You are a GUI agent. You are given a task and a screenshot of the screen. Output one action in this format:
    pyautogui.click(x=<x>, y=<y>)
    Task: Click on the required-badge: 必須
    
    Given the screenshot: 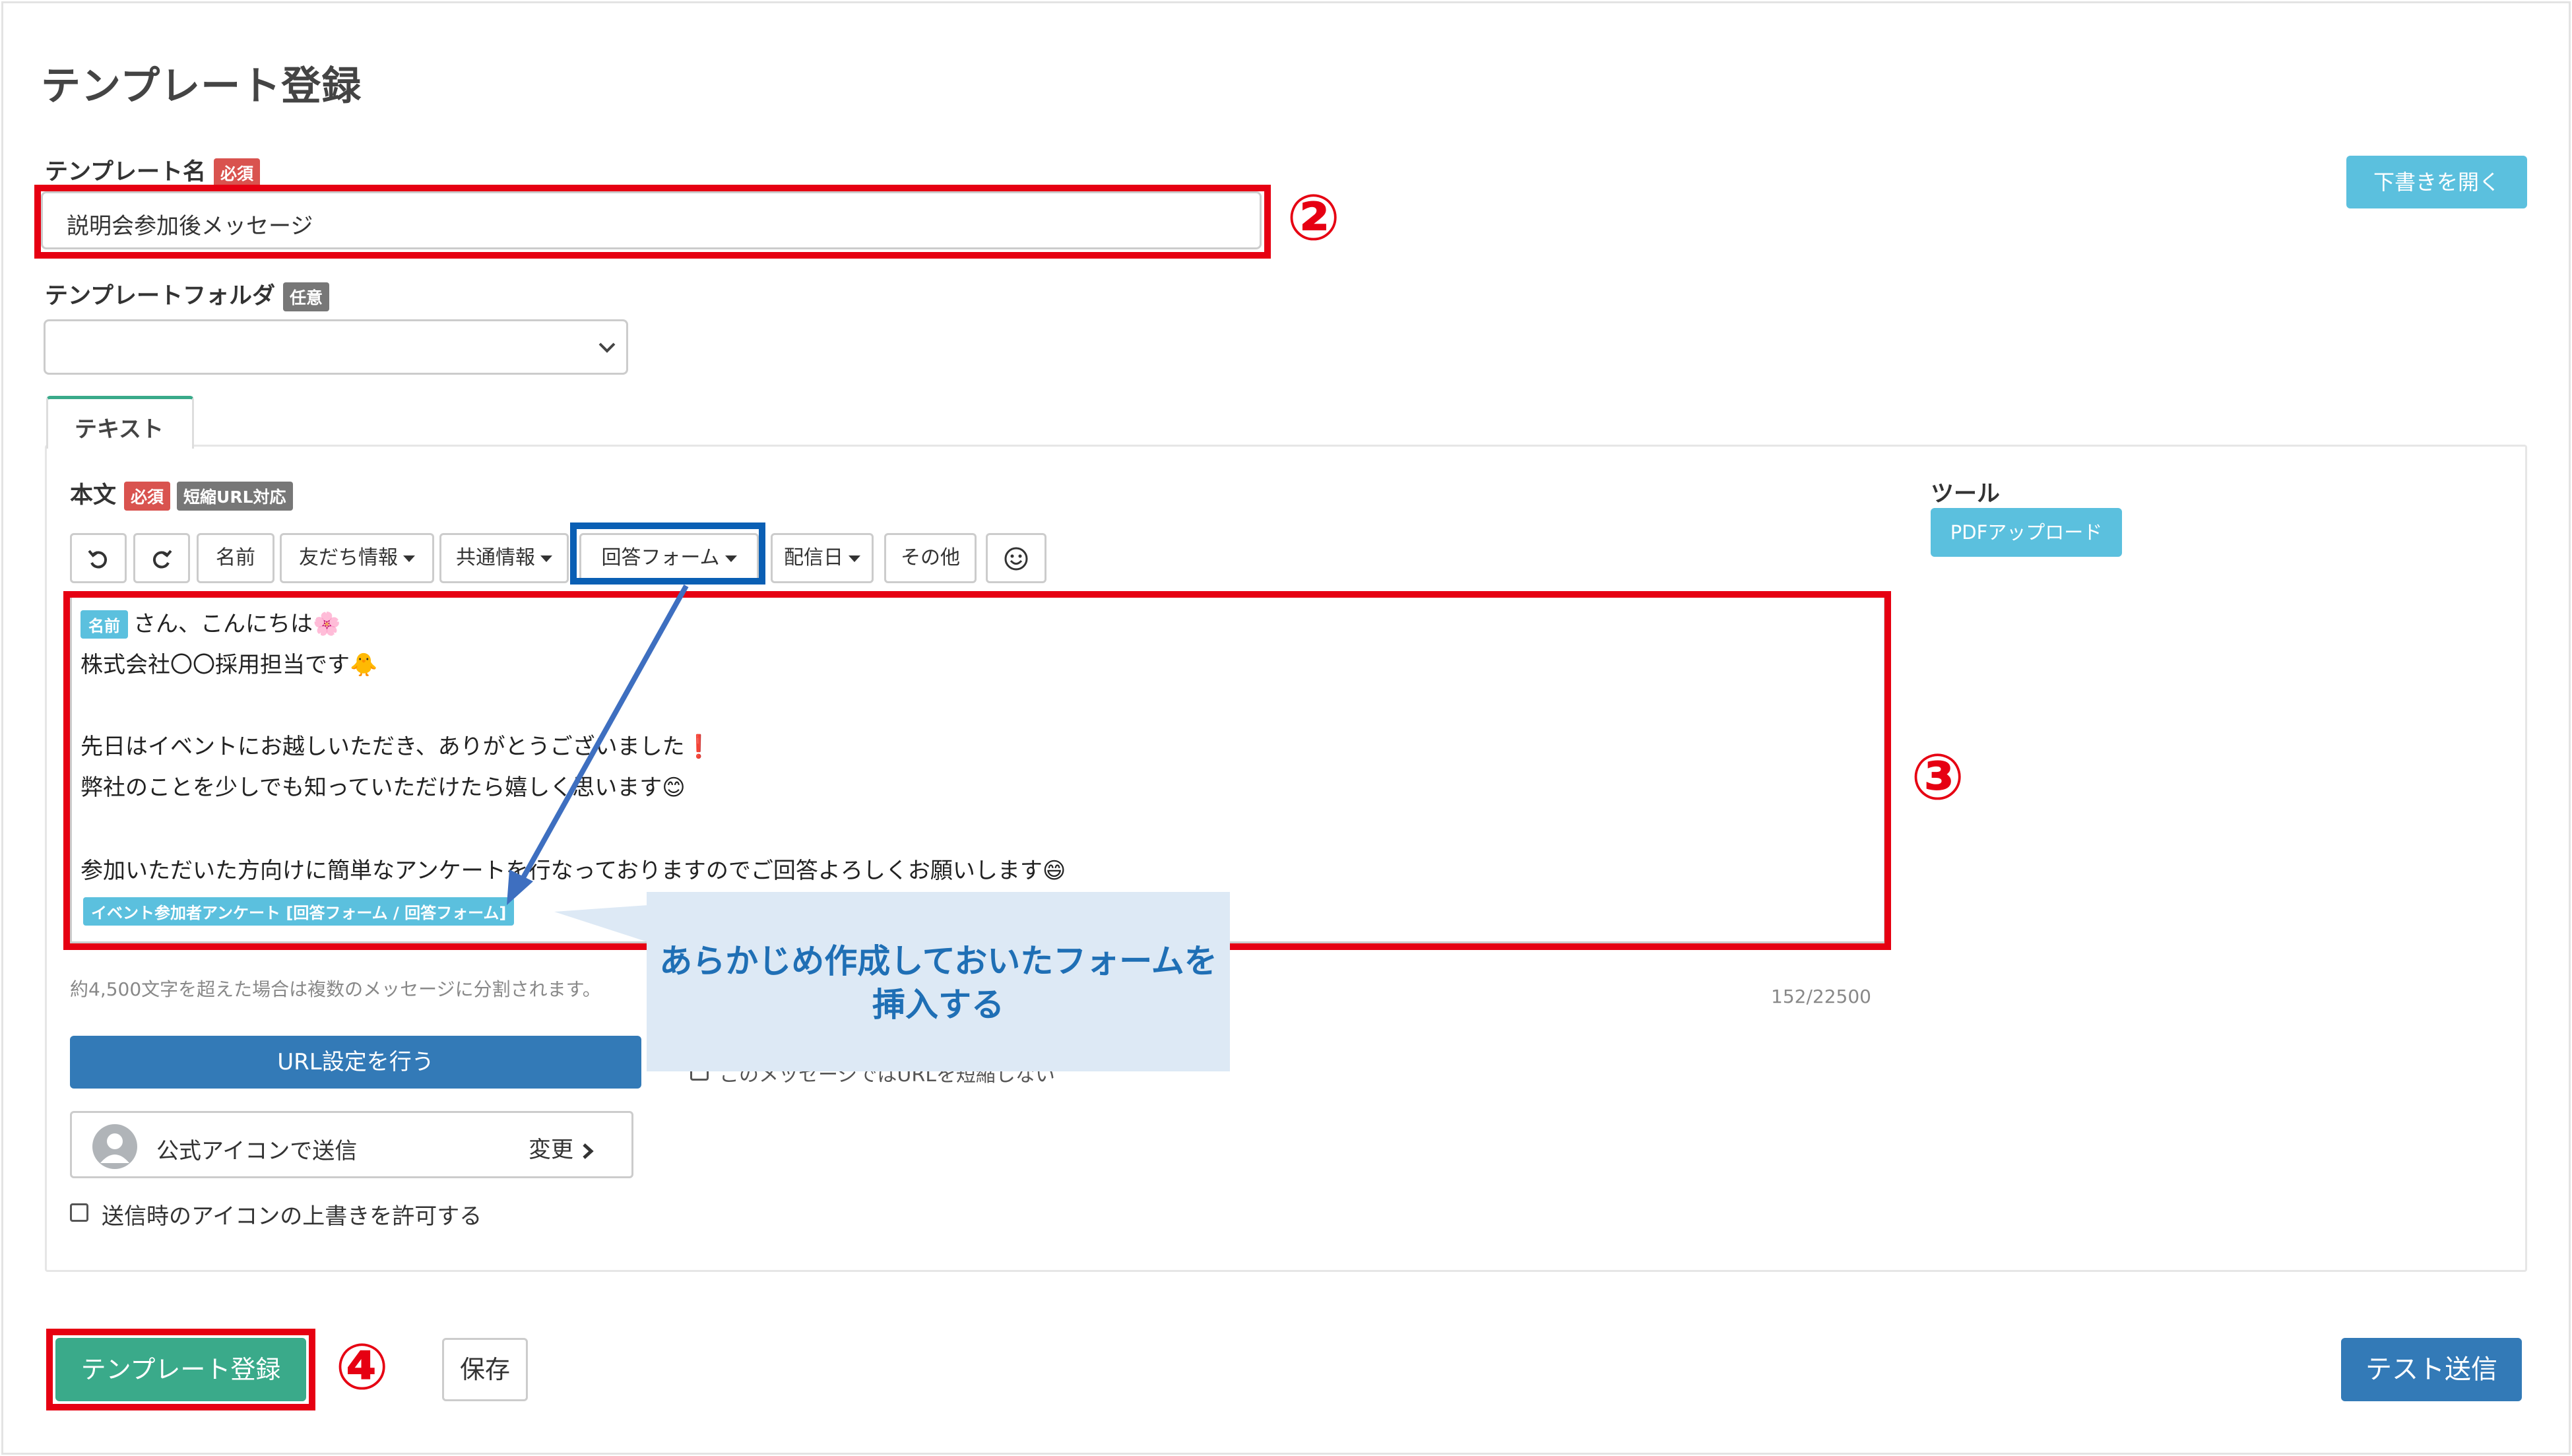 What is the action you would take?
    pyautogui.click(x=237, y=172)
    